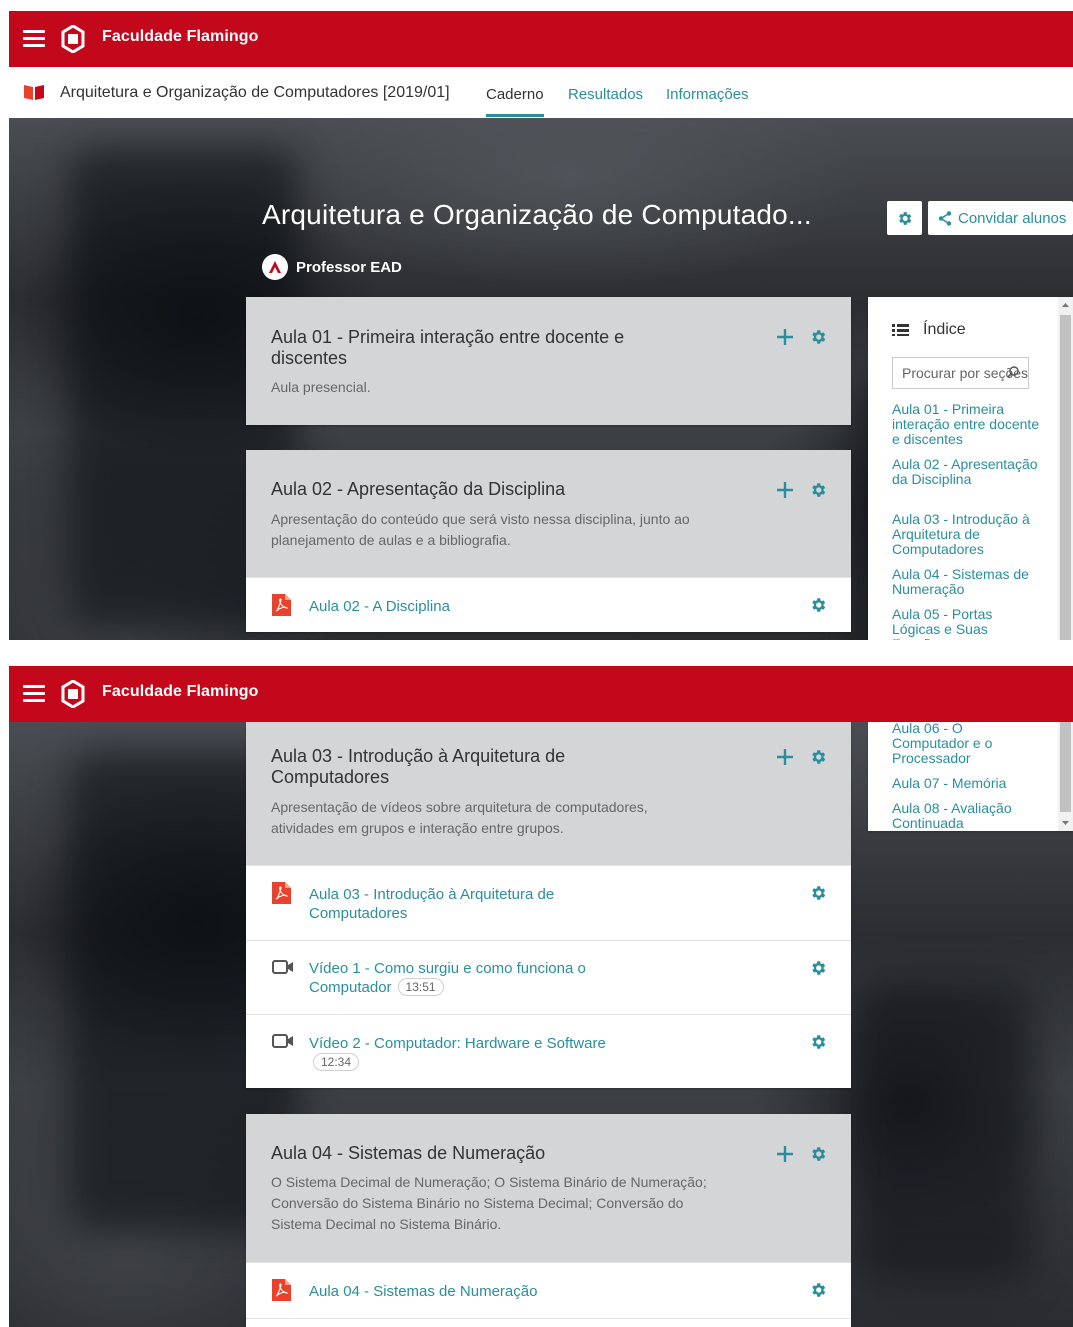  What do you see at coordinates (967, 783) in the screenshot?
I see `index-link-aula-07: Aula 07 - Memória` at bounding box center [967, 783].